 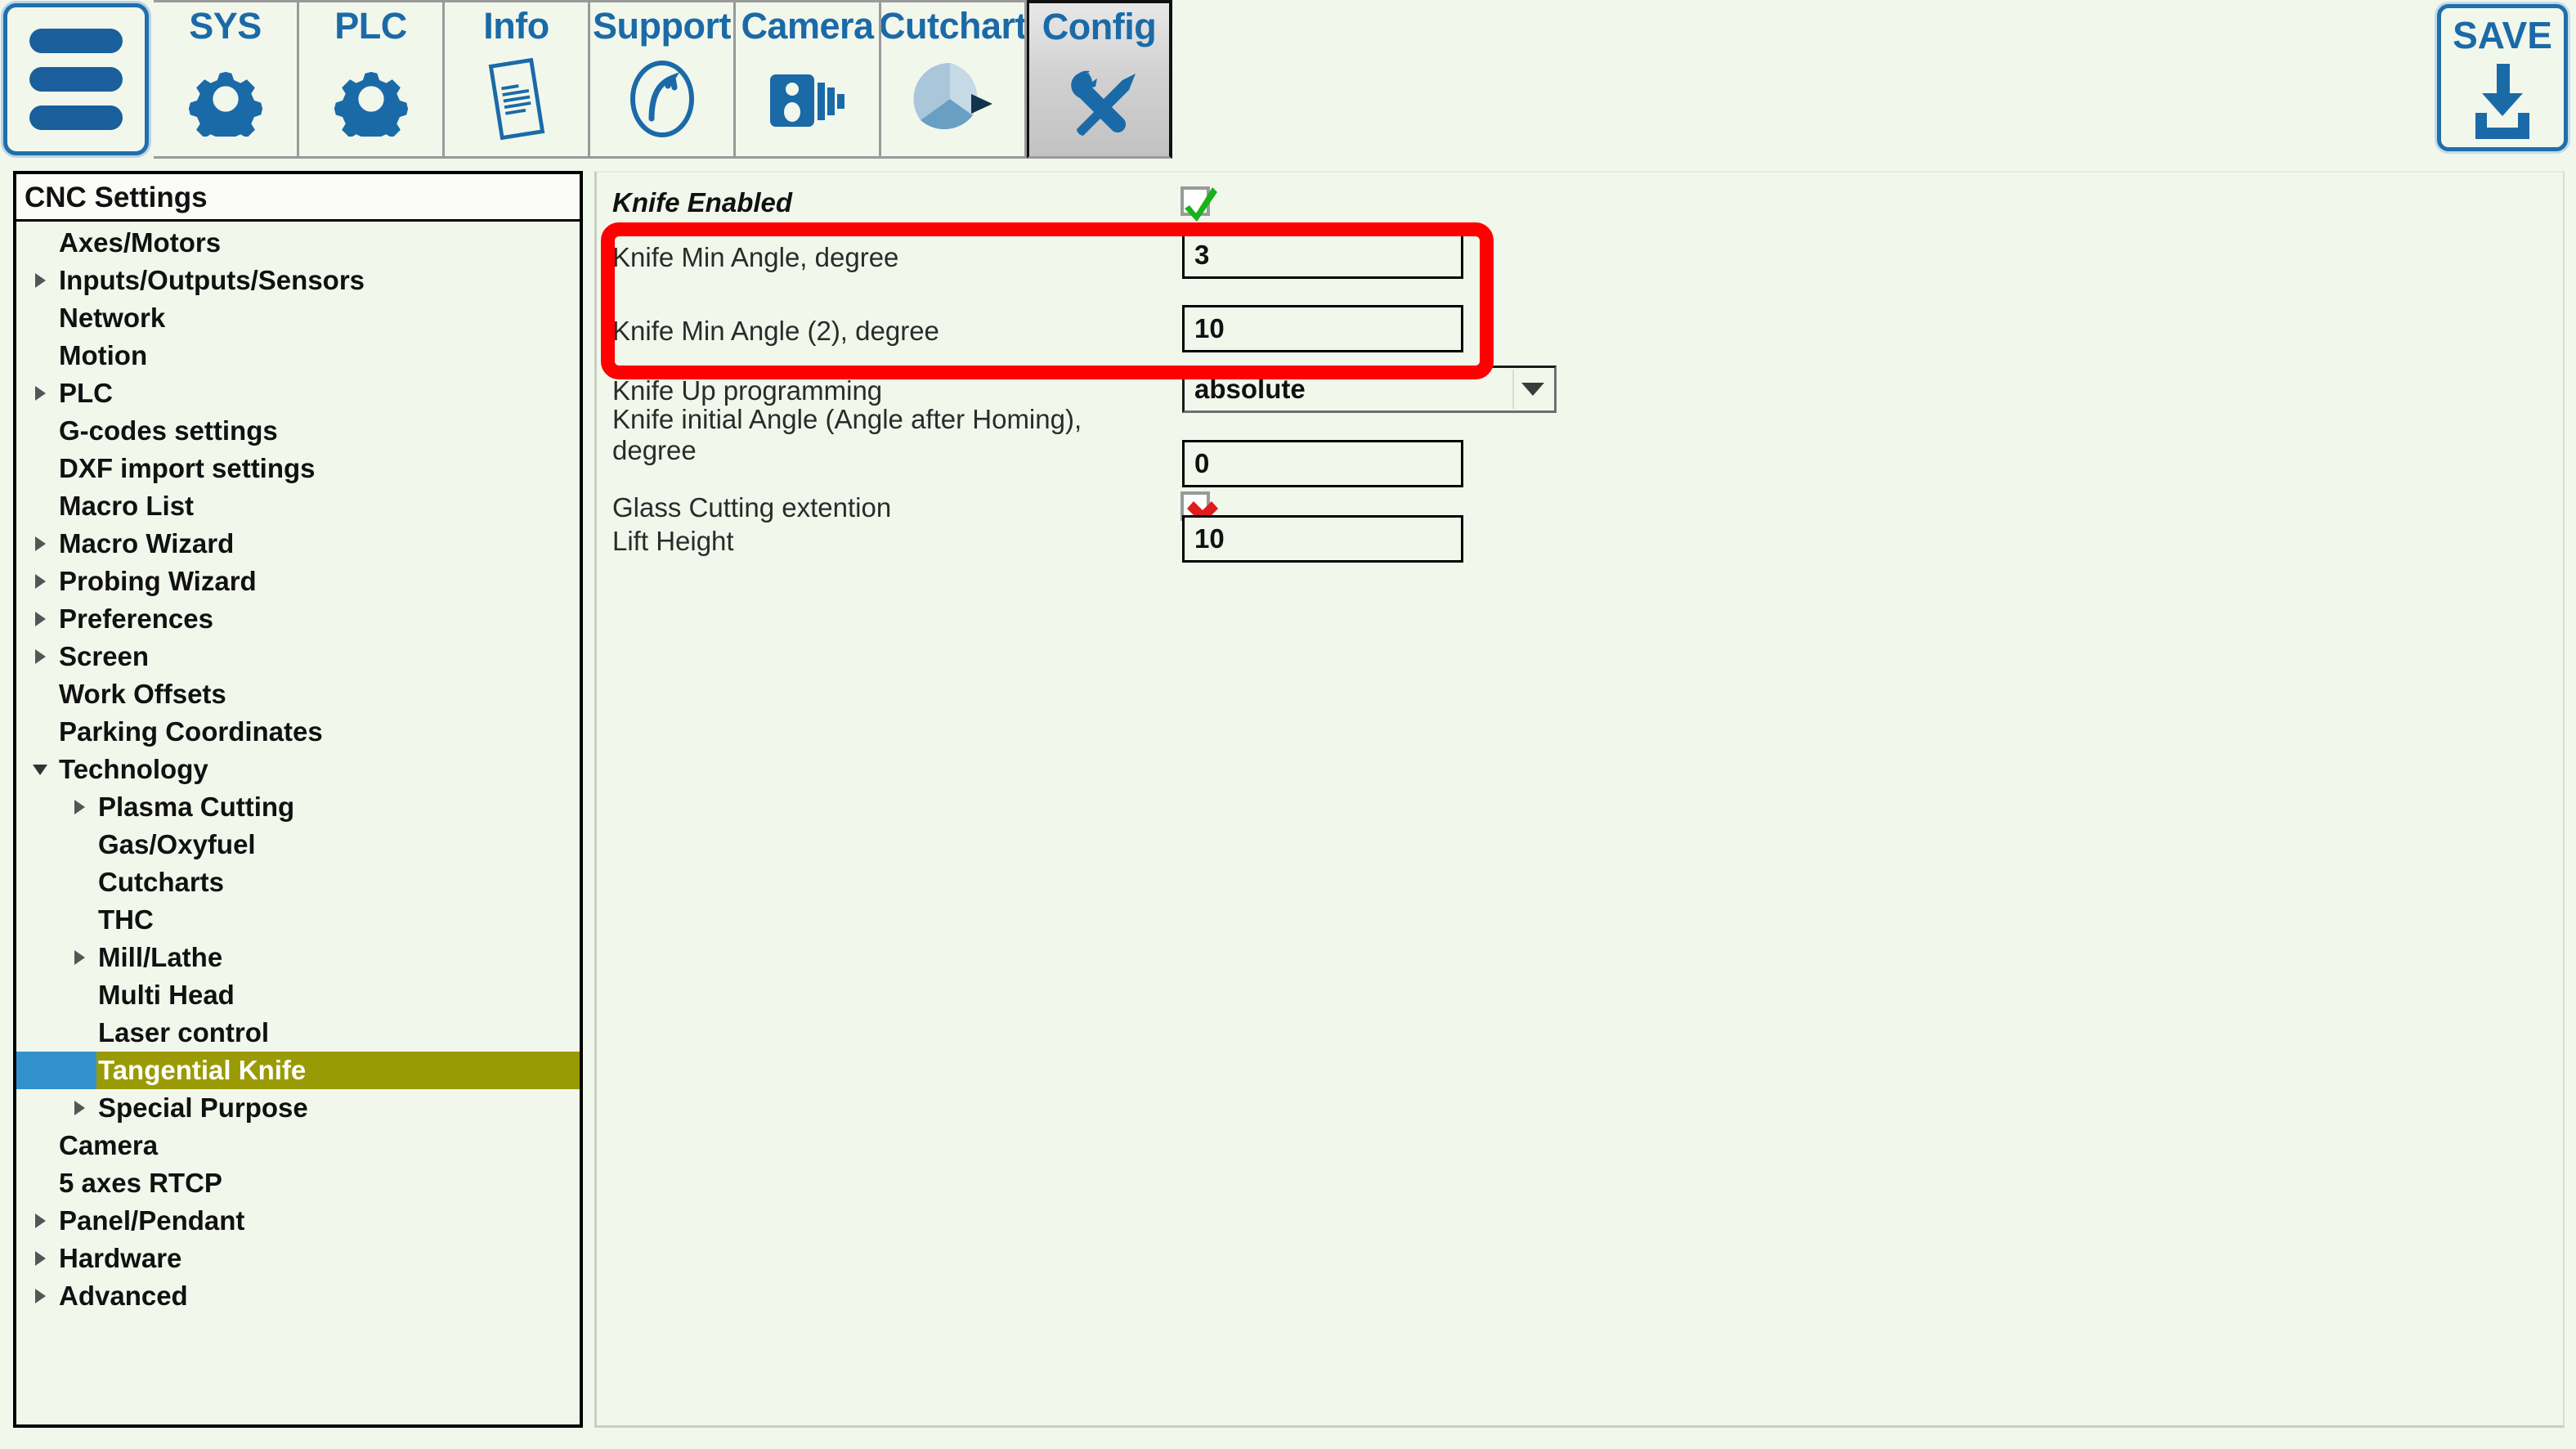 What do you see at coordinates (177, 844) in the screenshot?
I see `sidebar-item-label: Gas/Oxyfuel` at bounding box center [177, 844].